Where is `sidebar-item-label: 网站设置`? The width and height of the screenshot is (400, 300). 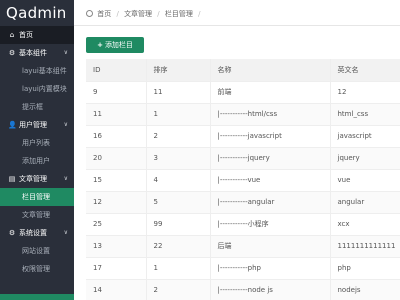 sidebar-item-label: 网站设置 is located at coordinates (36, 251).